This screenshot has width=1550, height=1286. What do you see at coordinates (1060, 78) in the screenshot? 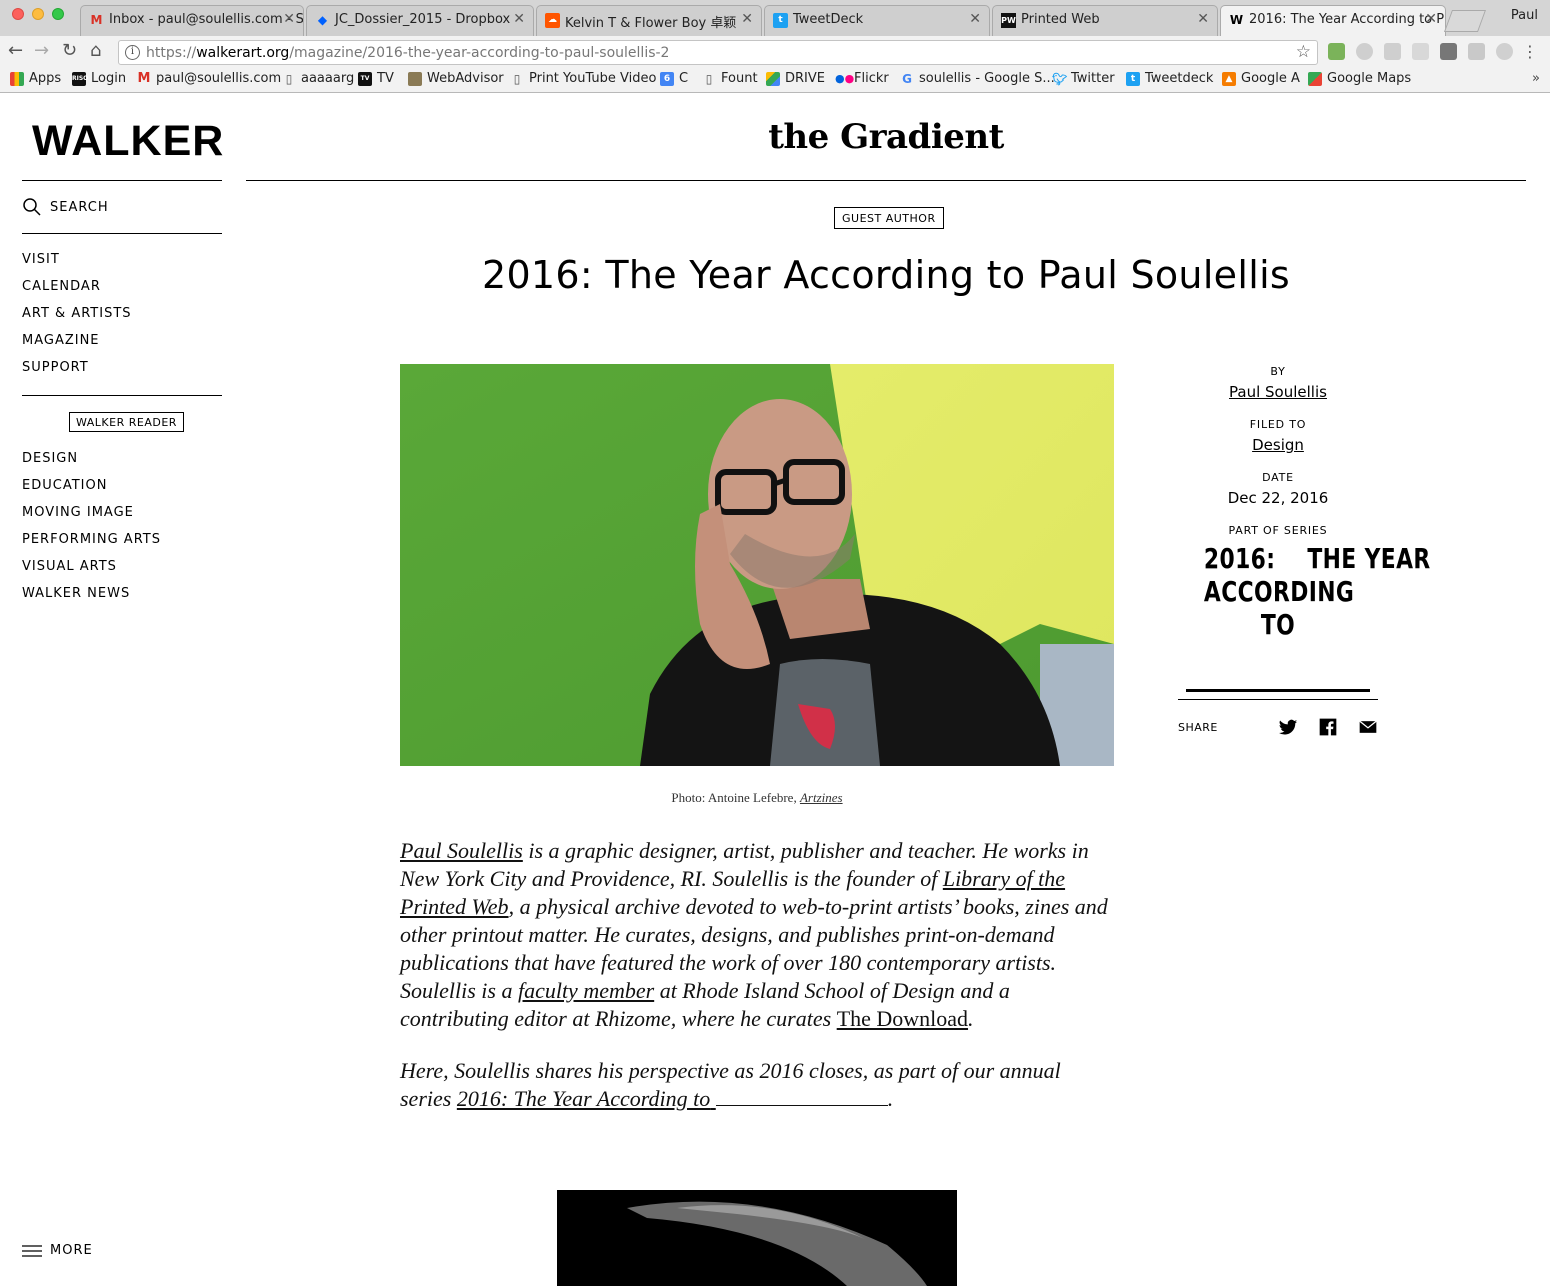
I see `twitter-icon: 🐦︎` at bounding box center [1060, 78].